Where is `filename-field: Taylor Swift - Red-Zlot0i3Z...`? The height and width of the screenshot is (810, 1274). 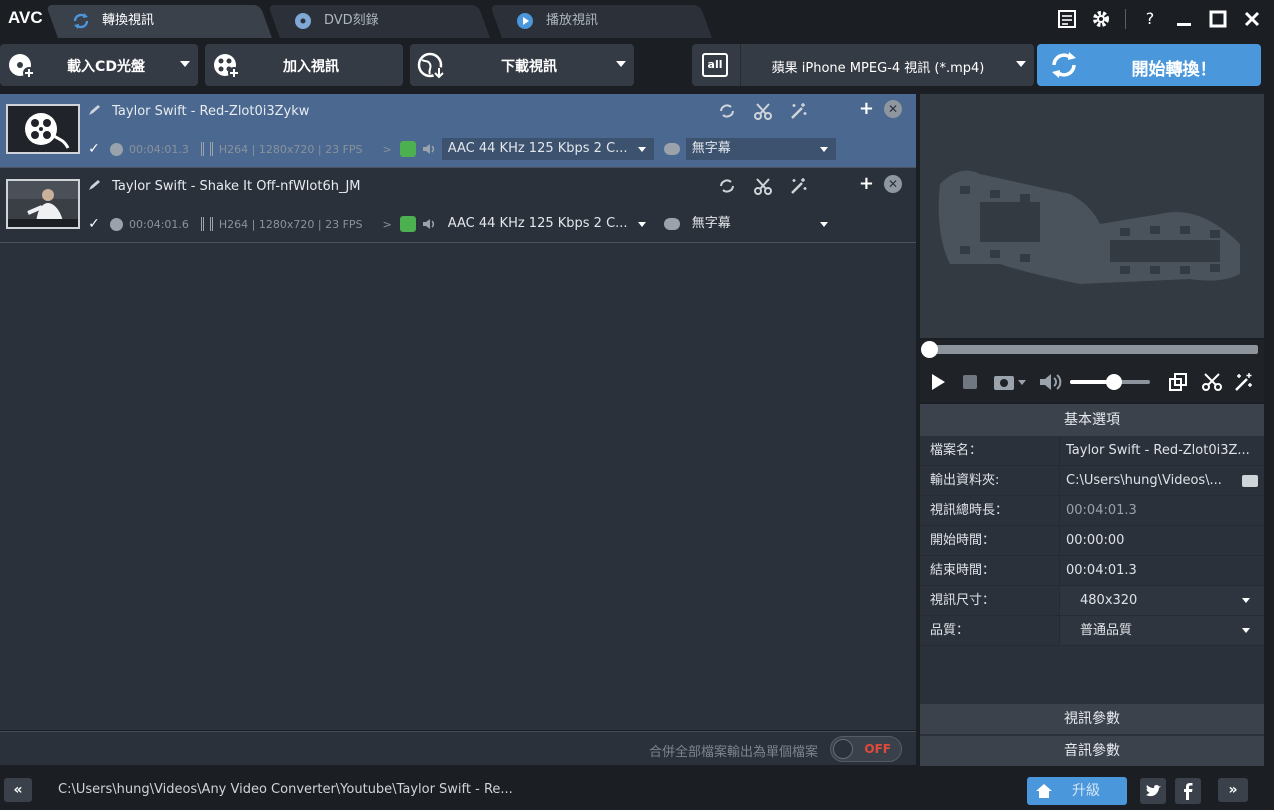
filename-field: Taylor Swift - Red-Zlot0i3Z... is located at coordinates (1162, 450).